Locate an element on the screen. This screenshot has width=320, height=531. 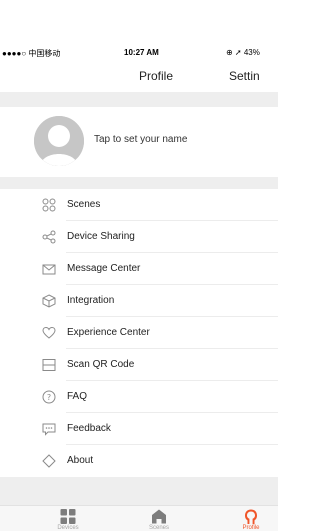
status-bar: ●●●●○ 中国移动 10:27 AM ⊕ ➚ 43% is located at coordinates (139, 53).